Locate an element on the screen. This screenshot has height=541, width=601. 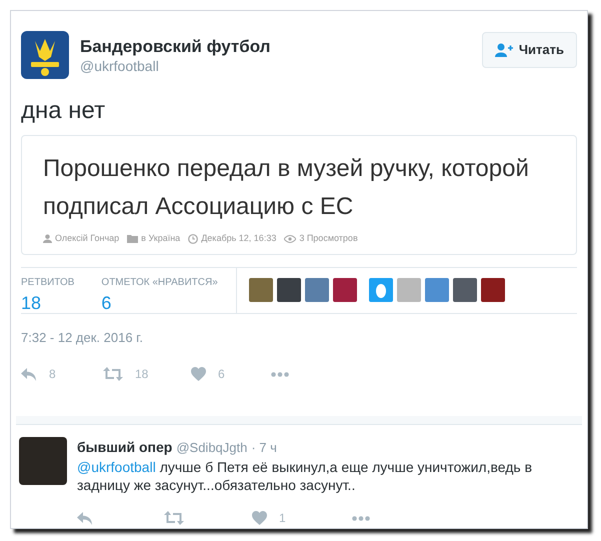
stat-label: РЕТВИТОВ is located at coordinates (47, 282).